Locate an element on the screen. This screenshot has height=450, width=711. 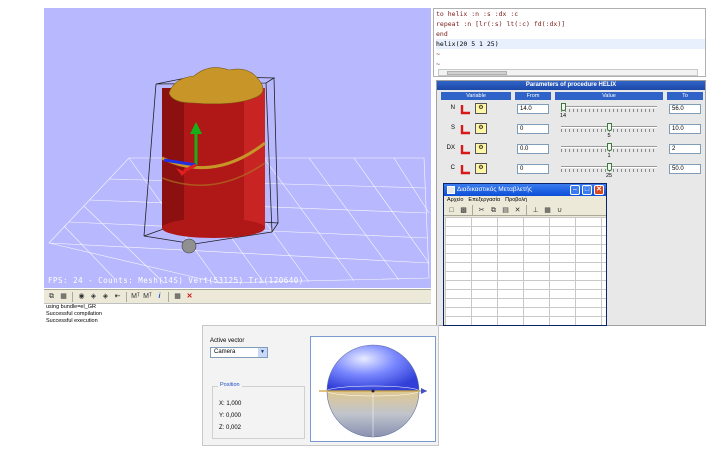
from-input: 14.0 is located at coordinates (533, 109).